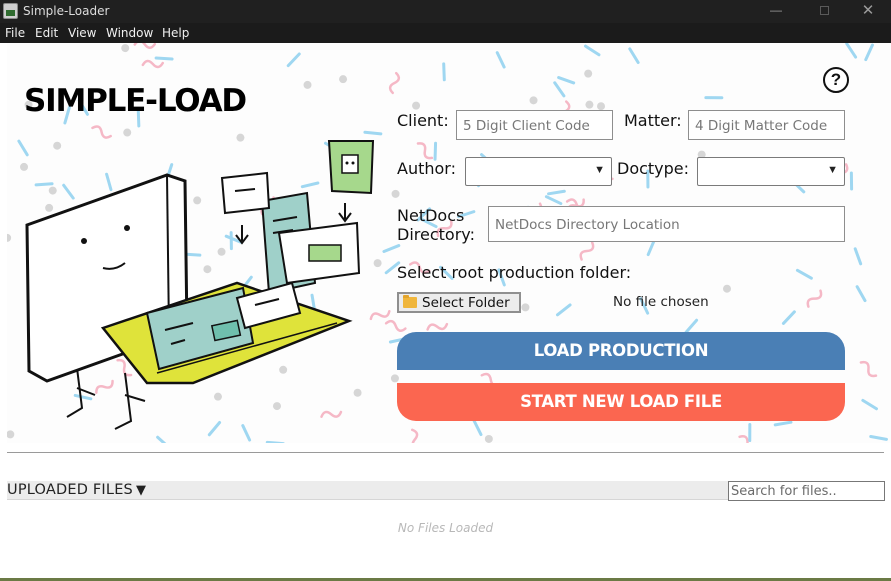 Image resolution: width=891 pixels, height=581 pixels. What do you see at coordinates (436, 234) in the screenshot?
I see `netdocs-label-line2: Directory:` at bounding box center [436, 234].